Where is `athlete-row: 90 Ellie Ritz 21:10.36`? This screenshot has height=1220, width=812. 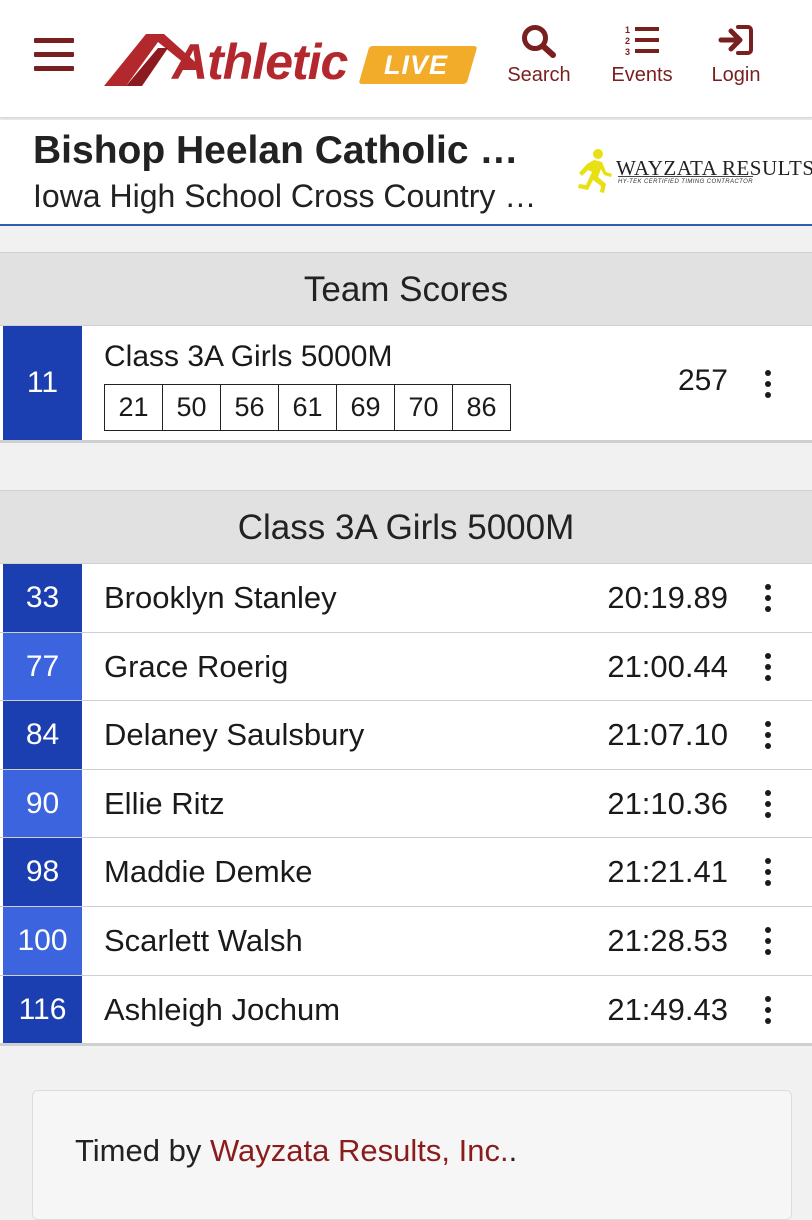 athlete-row: 90 Ellie Ritz 21:10.36 is located at coordinates (406, 803).